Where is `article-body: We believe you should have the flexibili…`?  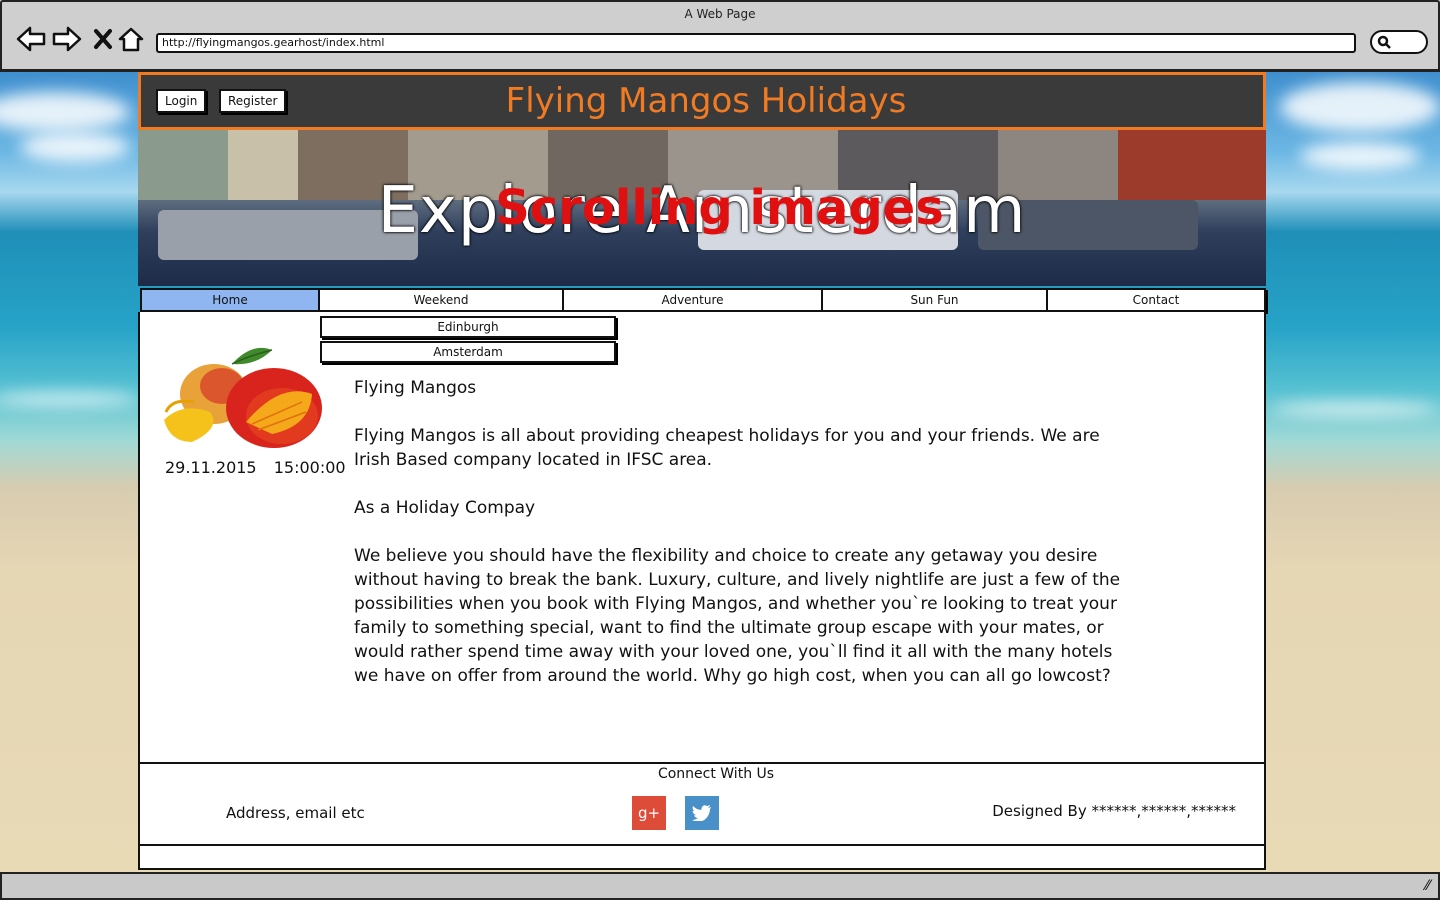
article-body: We believe you should have the flexibili… is located at coordinates (737, 616).